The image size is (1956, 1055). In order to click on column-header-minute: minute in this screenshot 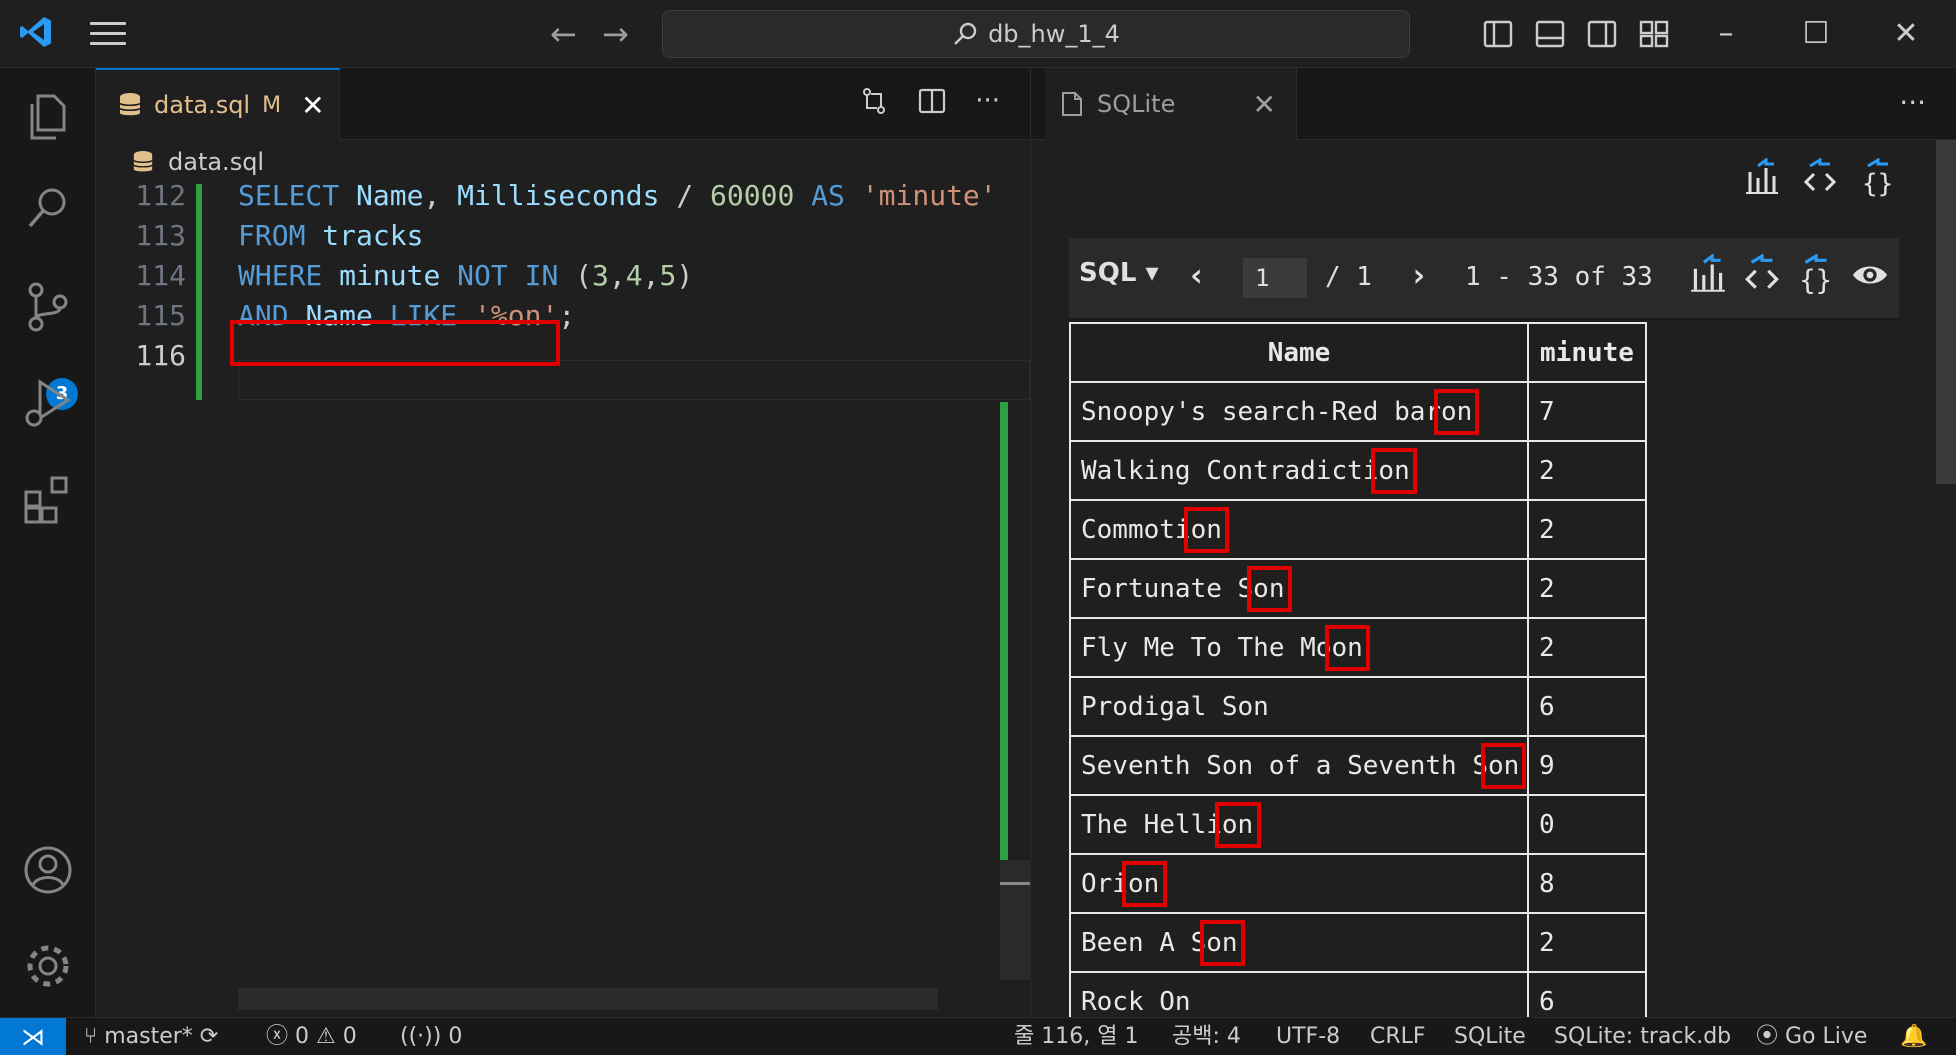, I will do `click(1587, 352)`.